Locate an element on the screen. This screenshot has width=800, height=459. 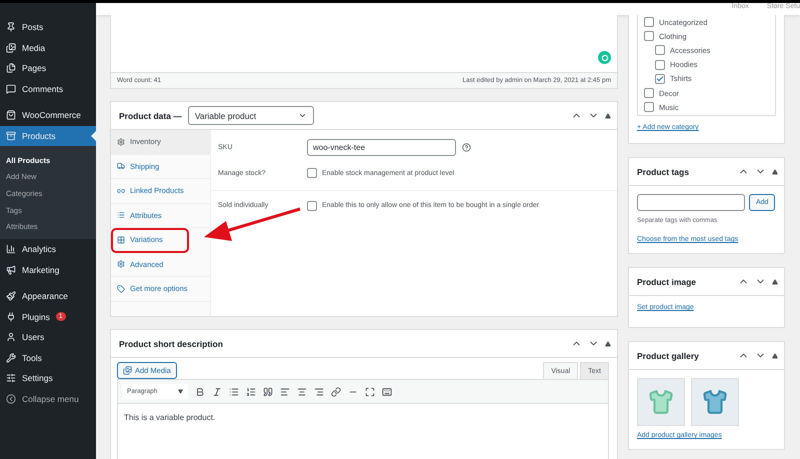
product-type-select: Variable product is located at coordinates (251, 115).